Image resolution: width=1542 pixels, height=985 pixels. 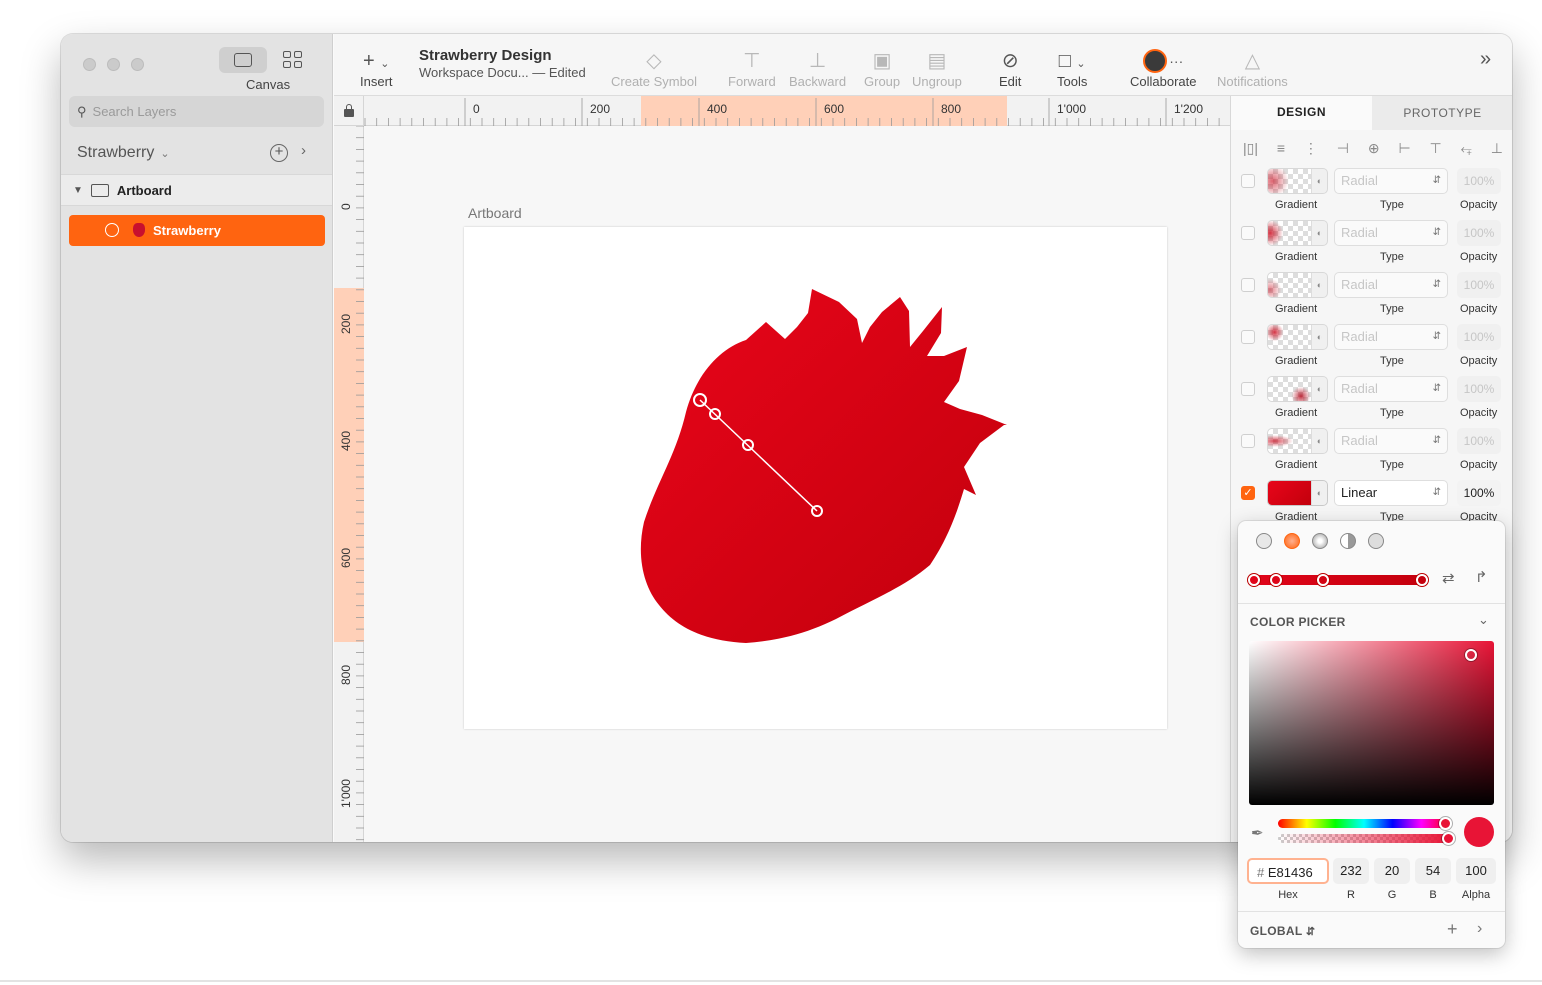 I want to click on alpha-slider, so click(x=1364, y=838).